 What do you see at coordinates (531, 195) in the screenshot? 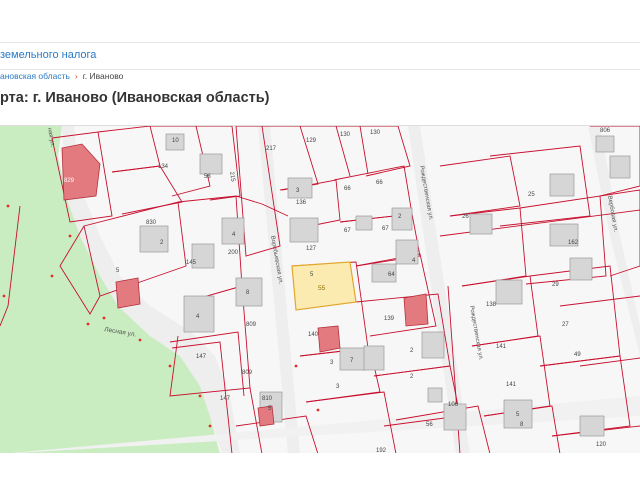
I see `parcel-label: 25` at bounding box center [531, 195].